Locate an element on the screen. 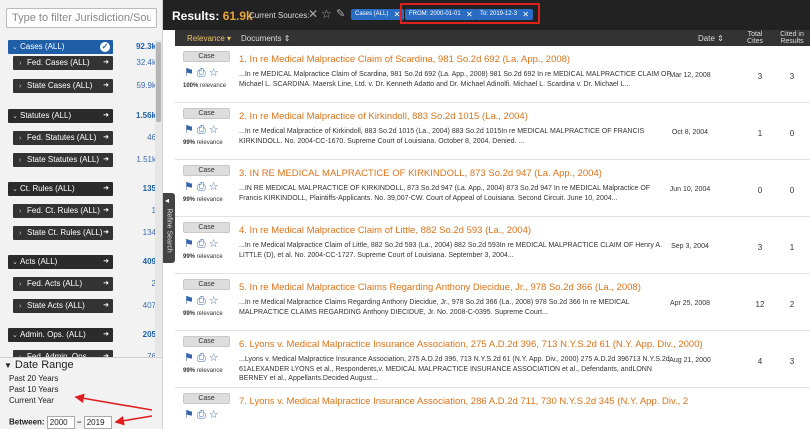 The height and width of the screenshot is (429, 810). category-button: › State Cases (ALL) ➜ is located at coordinates (63, 86).